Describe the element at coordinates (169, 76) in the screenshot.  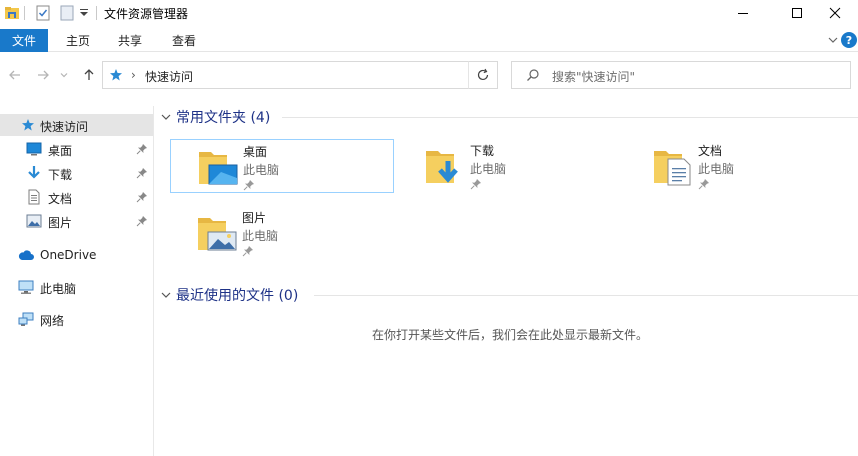
I see `breadcrumb-quick-access: 快速访问` at that location.